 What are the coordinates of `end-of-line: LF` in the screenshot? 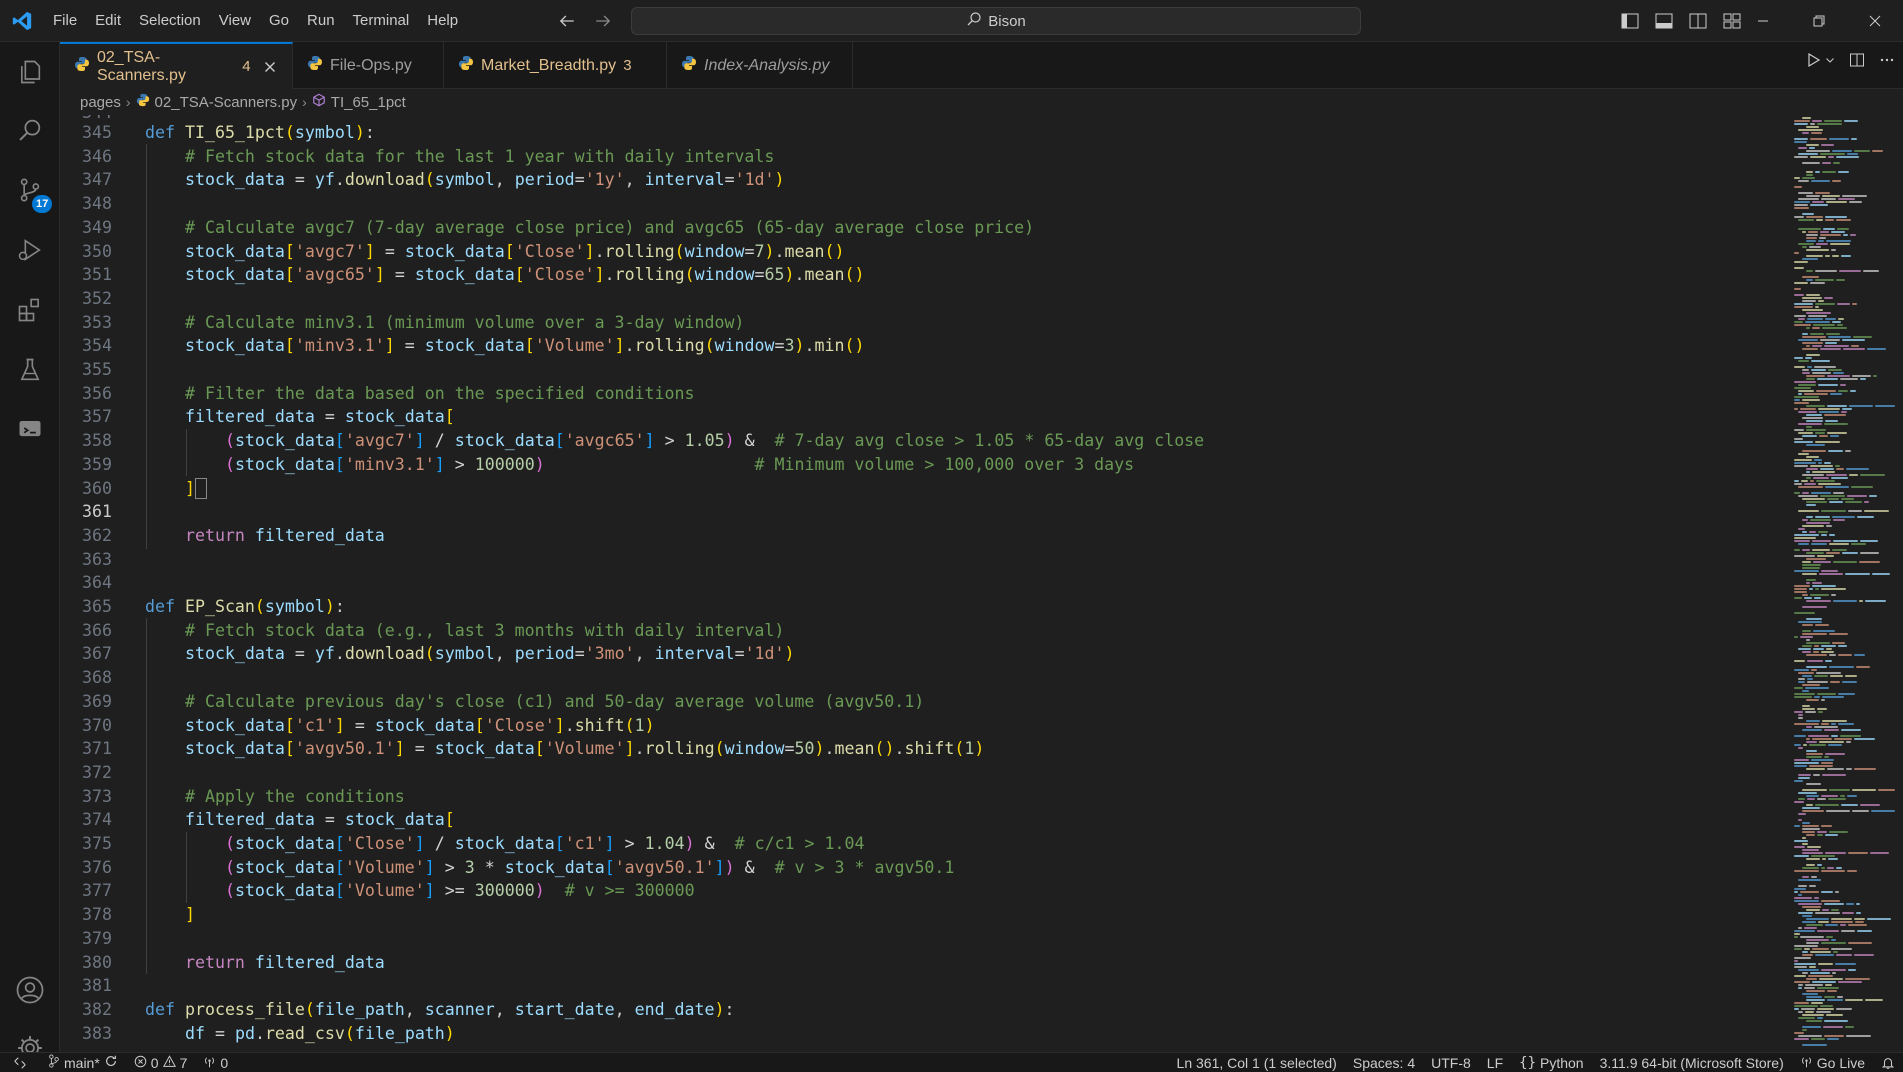 It's located at (1495, 1062).